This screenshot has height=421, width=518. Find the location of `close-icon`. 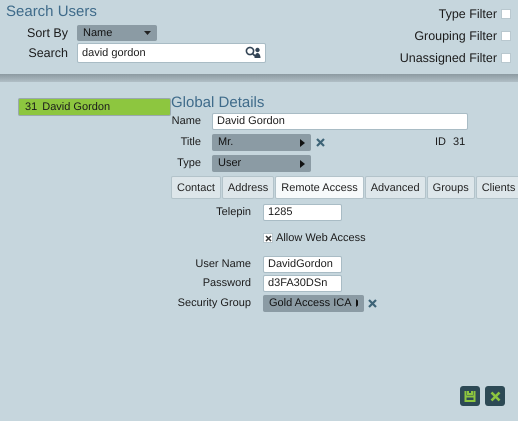

close-icon is located at coordinates (495, 396).